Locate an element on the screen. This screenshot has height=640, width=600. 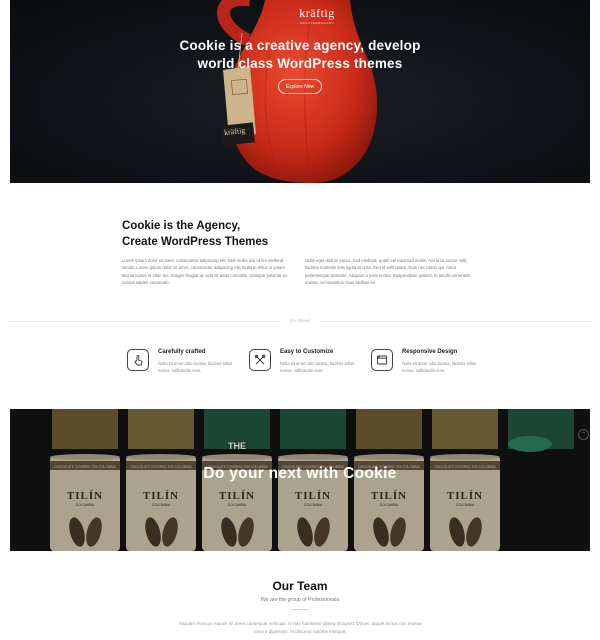
team-subtitle: We are the group of Professionals is located at coordinates (300, 600).